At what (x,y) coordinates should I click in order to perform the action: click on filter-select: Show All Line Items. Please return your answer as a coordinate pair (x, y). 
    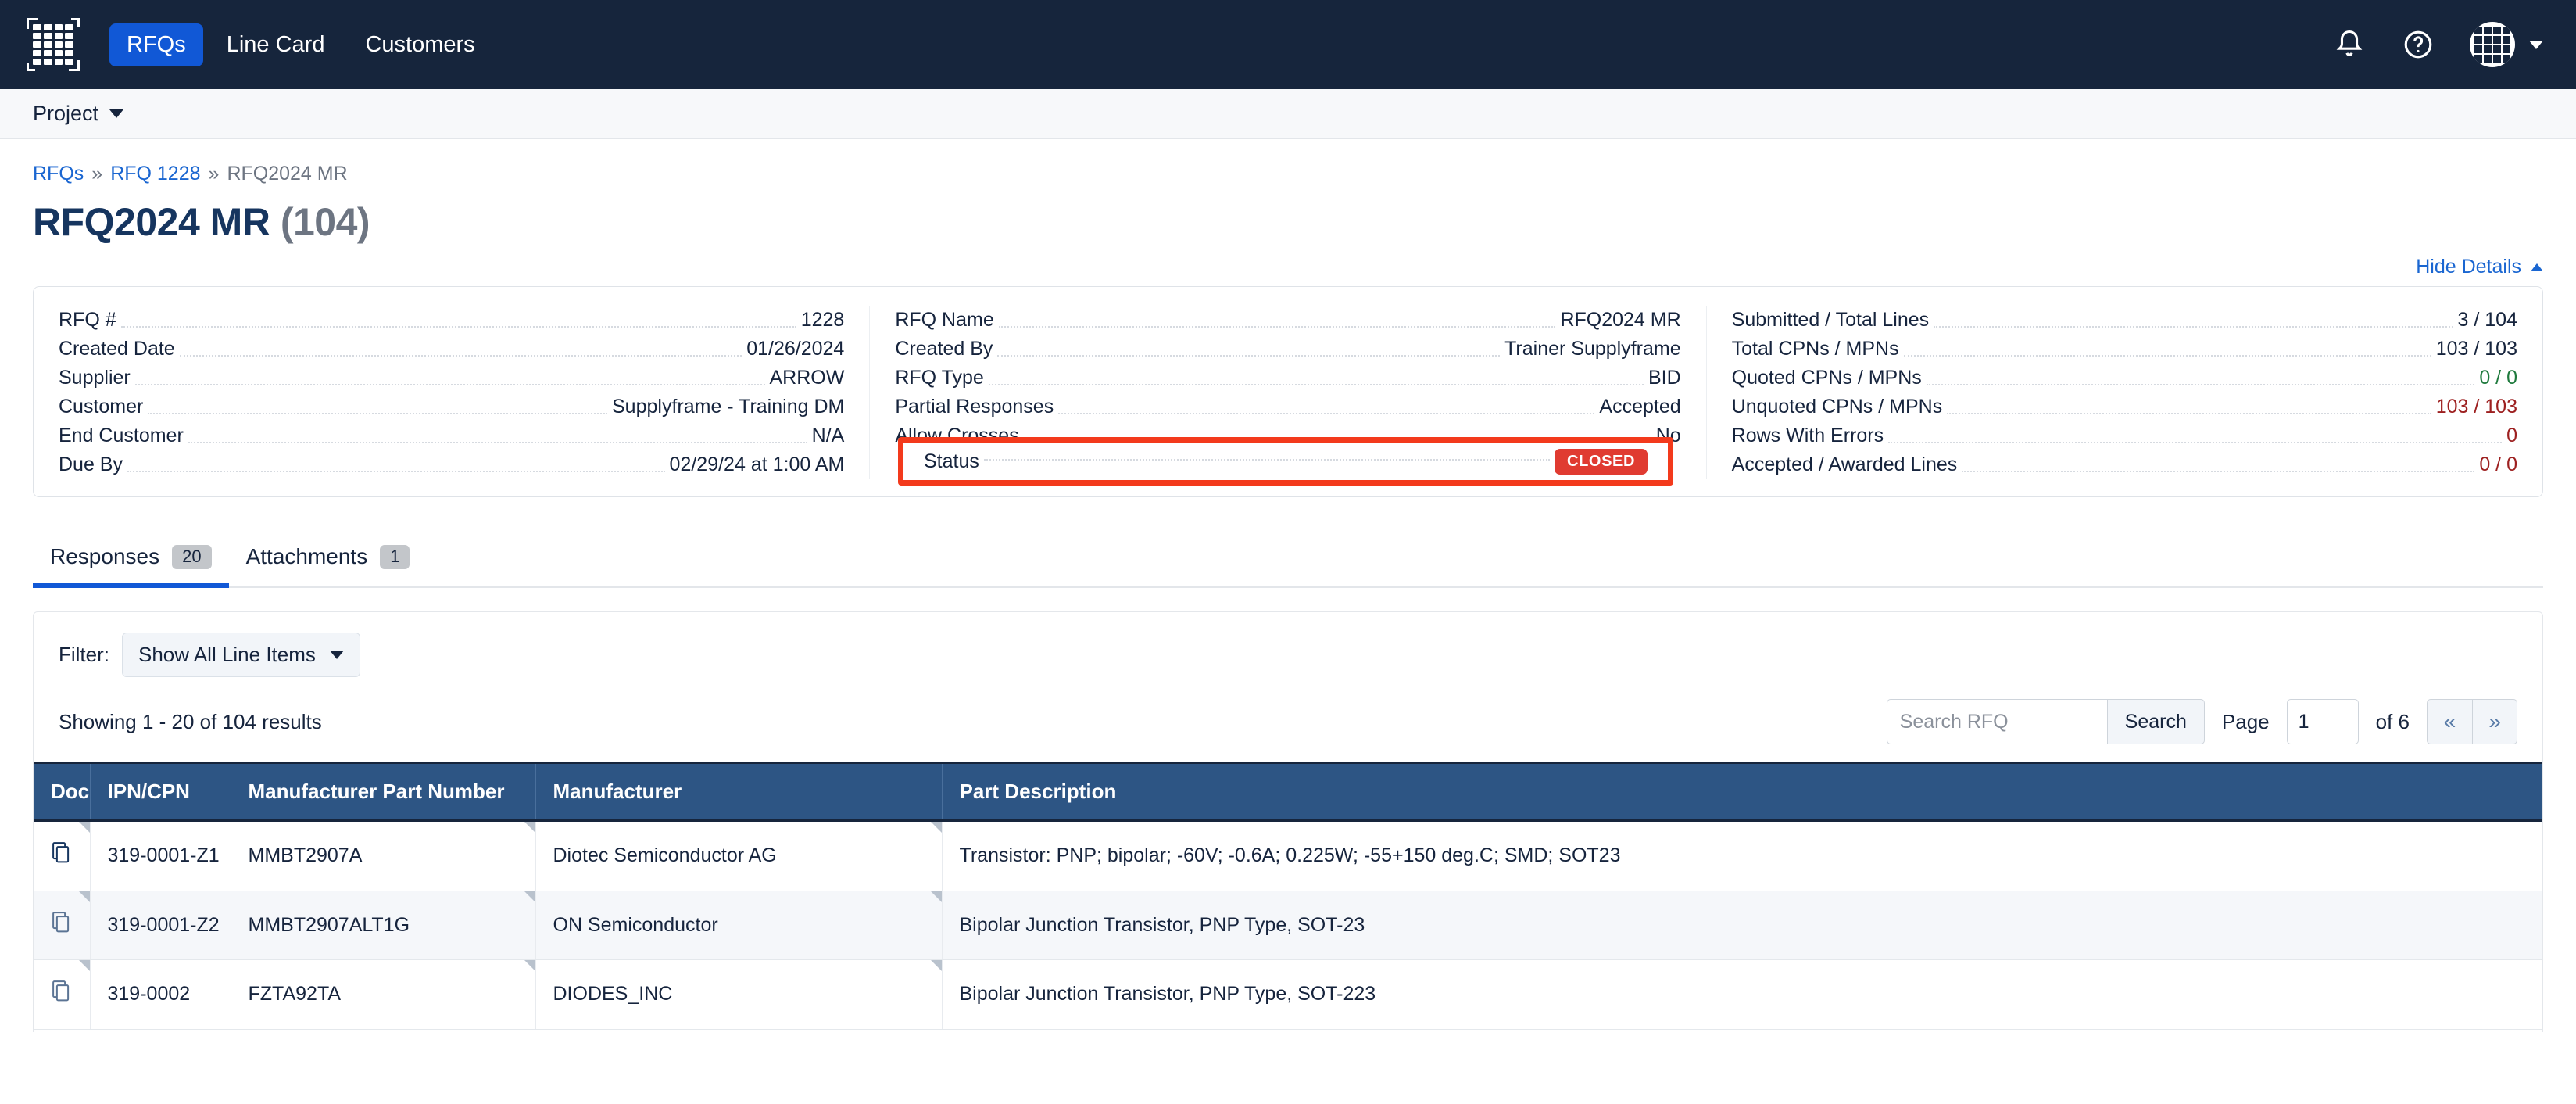
    Looking at the image, I should click on (241, 655).